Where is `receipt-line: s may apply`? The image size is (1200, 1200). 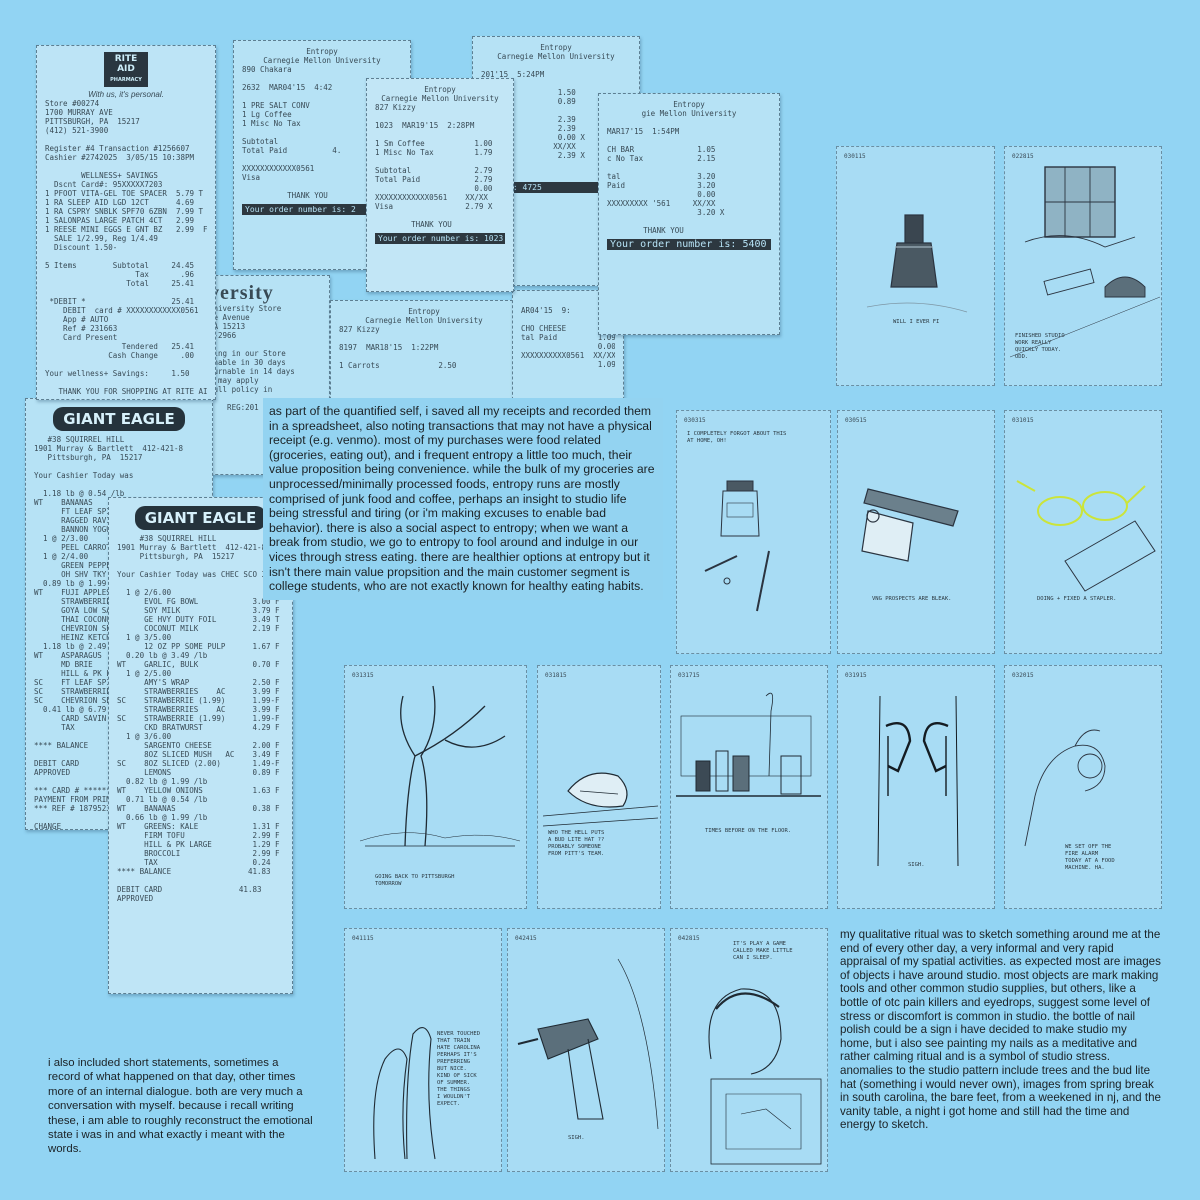 receipt-line: s may apply is located at coordinates (234, 380).